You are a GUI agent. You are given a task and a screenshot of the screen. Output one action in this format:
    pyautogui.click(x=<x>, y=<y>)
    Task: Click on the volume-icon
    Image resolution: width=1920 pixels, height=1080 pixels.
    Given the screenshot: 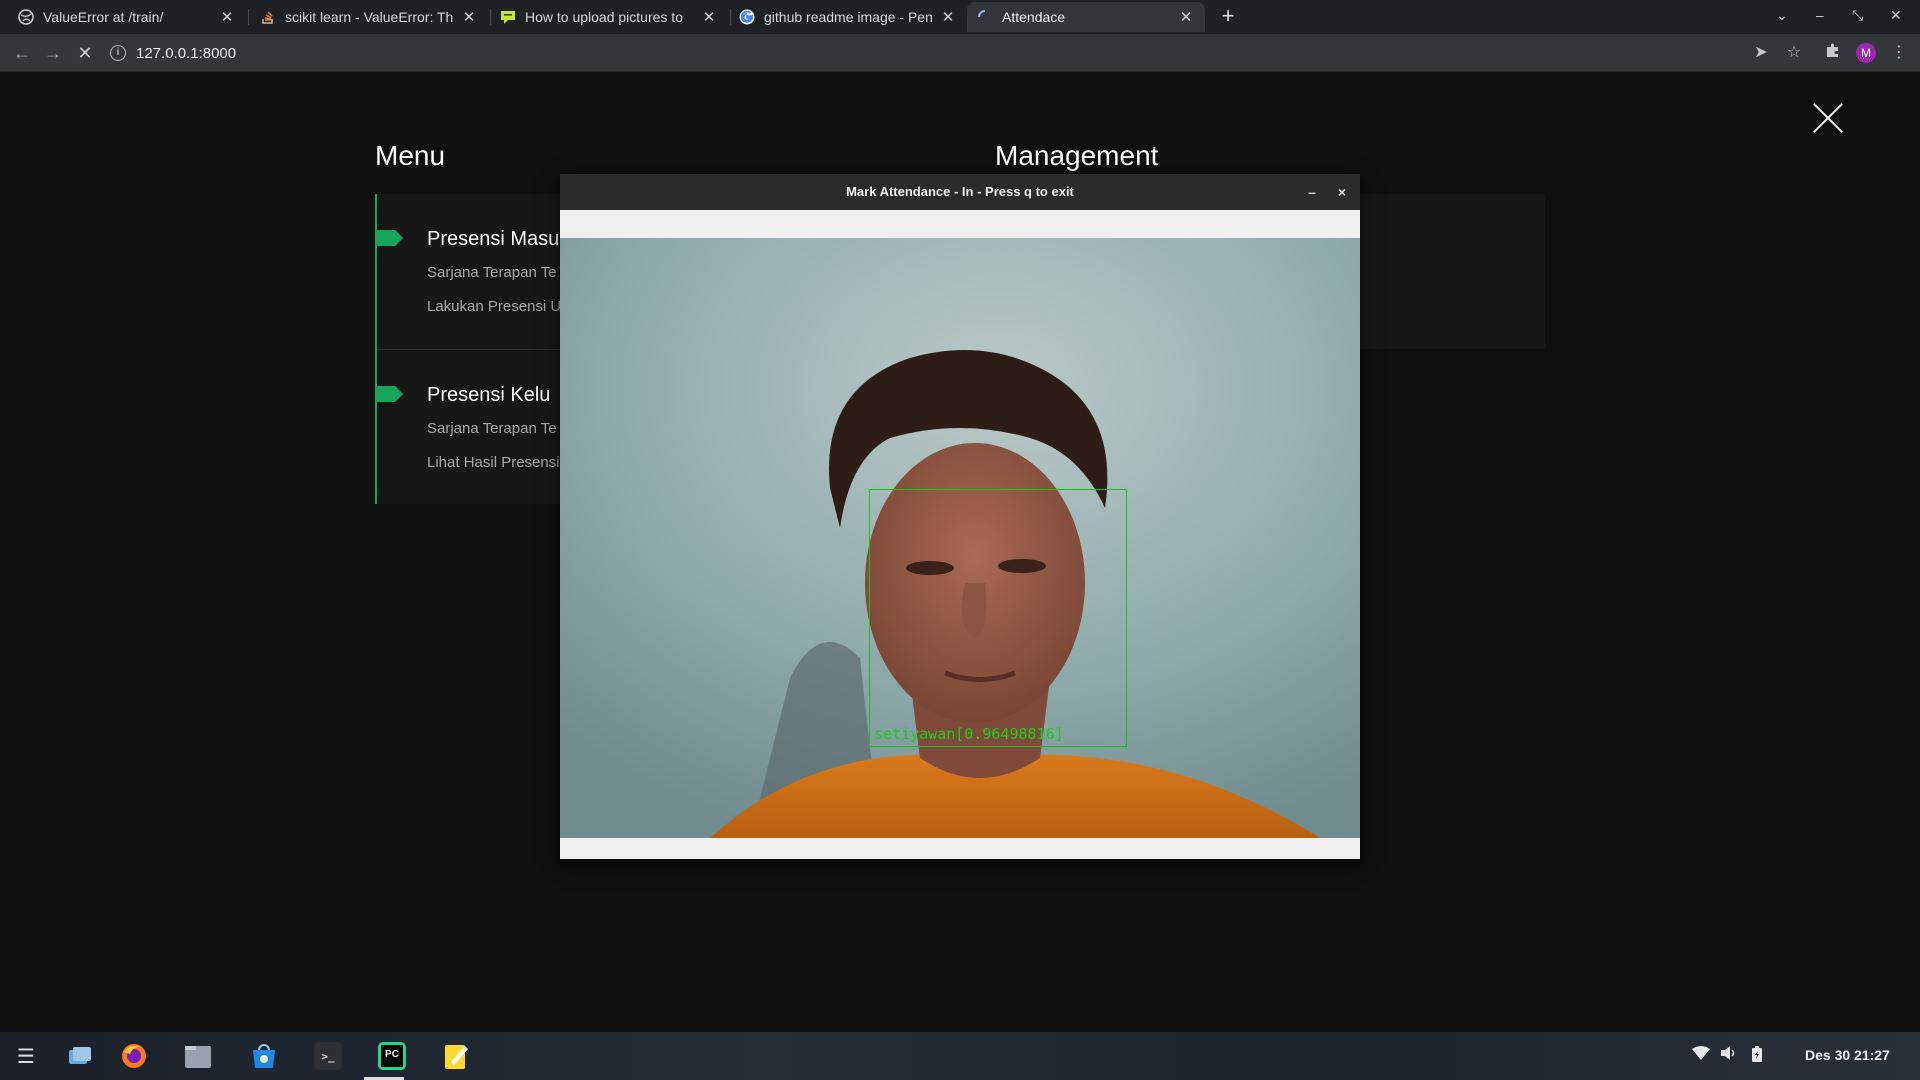 What is the action you would take?
    pyautogui.click(x=1729, y=1054)
    